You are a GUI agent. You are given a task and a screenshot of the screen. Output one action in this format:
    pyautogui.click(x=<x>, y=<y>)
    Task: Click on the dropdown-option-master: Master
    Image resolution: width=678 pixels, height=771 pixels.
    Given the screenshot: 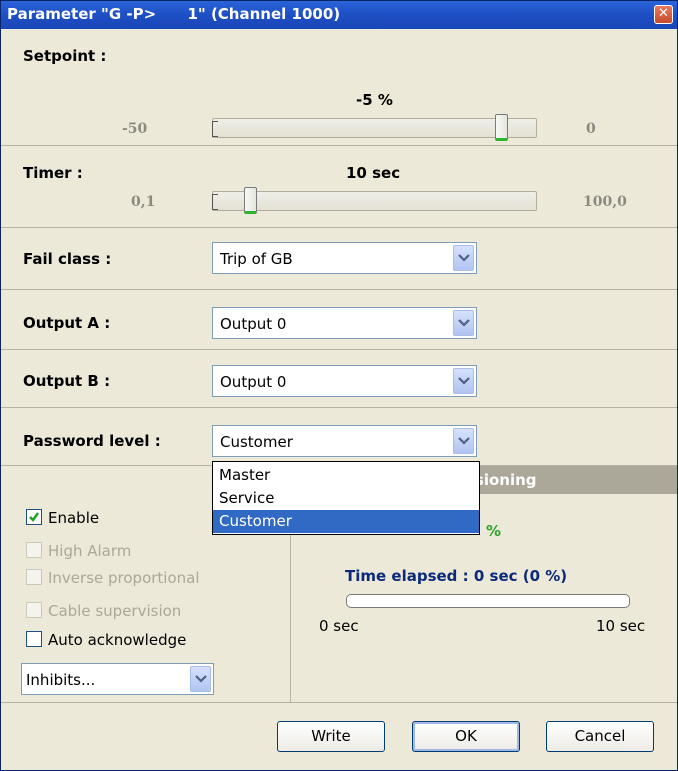 What is the action you would take?
    pyautogui.click(x=346, y=475)
    